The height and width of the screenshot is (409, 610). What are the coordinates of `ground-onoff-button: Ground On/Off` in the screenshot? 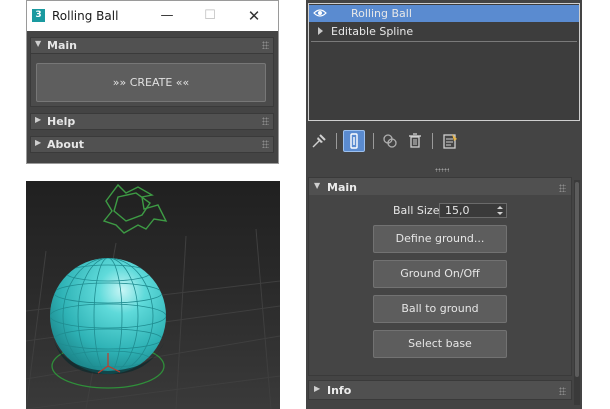 It's located at (440, 274).